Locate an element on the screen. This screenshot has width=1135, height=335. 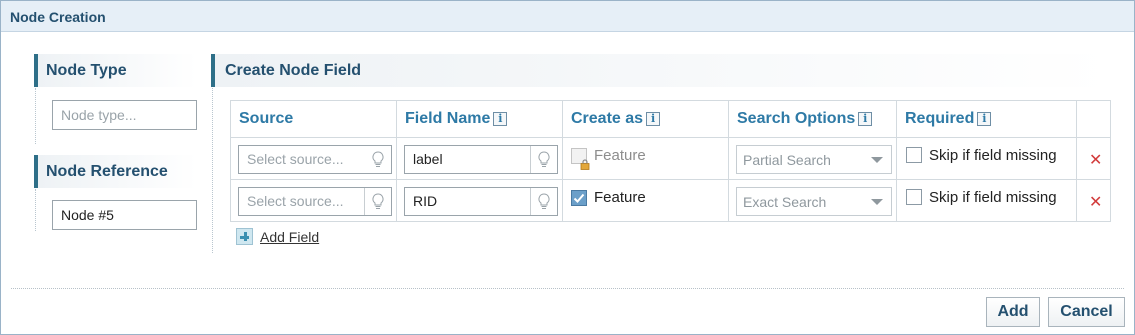
field-name-input: label is located at coordinates (481, 159).